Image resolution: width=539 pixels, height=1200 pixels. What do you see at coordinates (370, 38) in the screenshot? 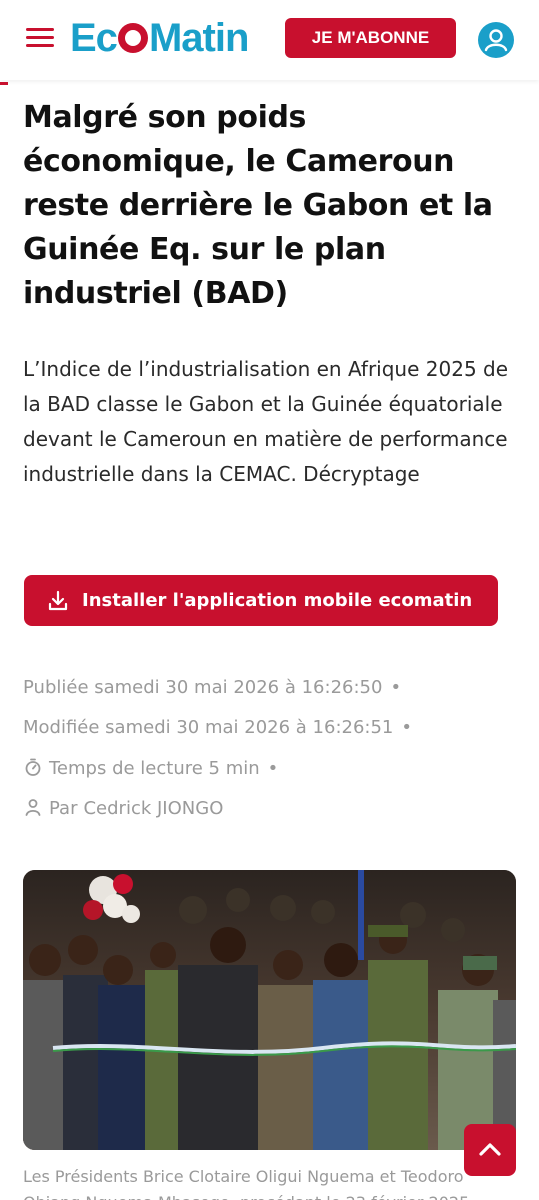
I see `subscribe-button: JE M'ABONNE` at bounding box center [370, 38].